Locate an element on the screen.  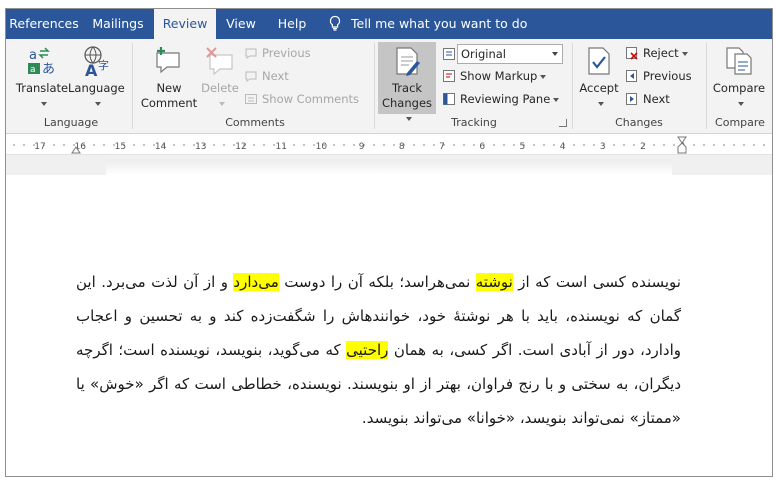
ruler-number: 7 is located at coordinates (442, 147).